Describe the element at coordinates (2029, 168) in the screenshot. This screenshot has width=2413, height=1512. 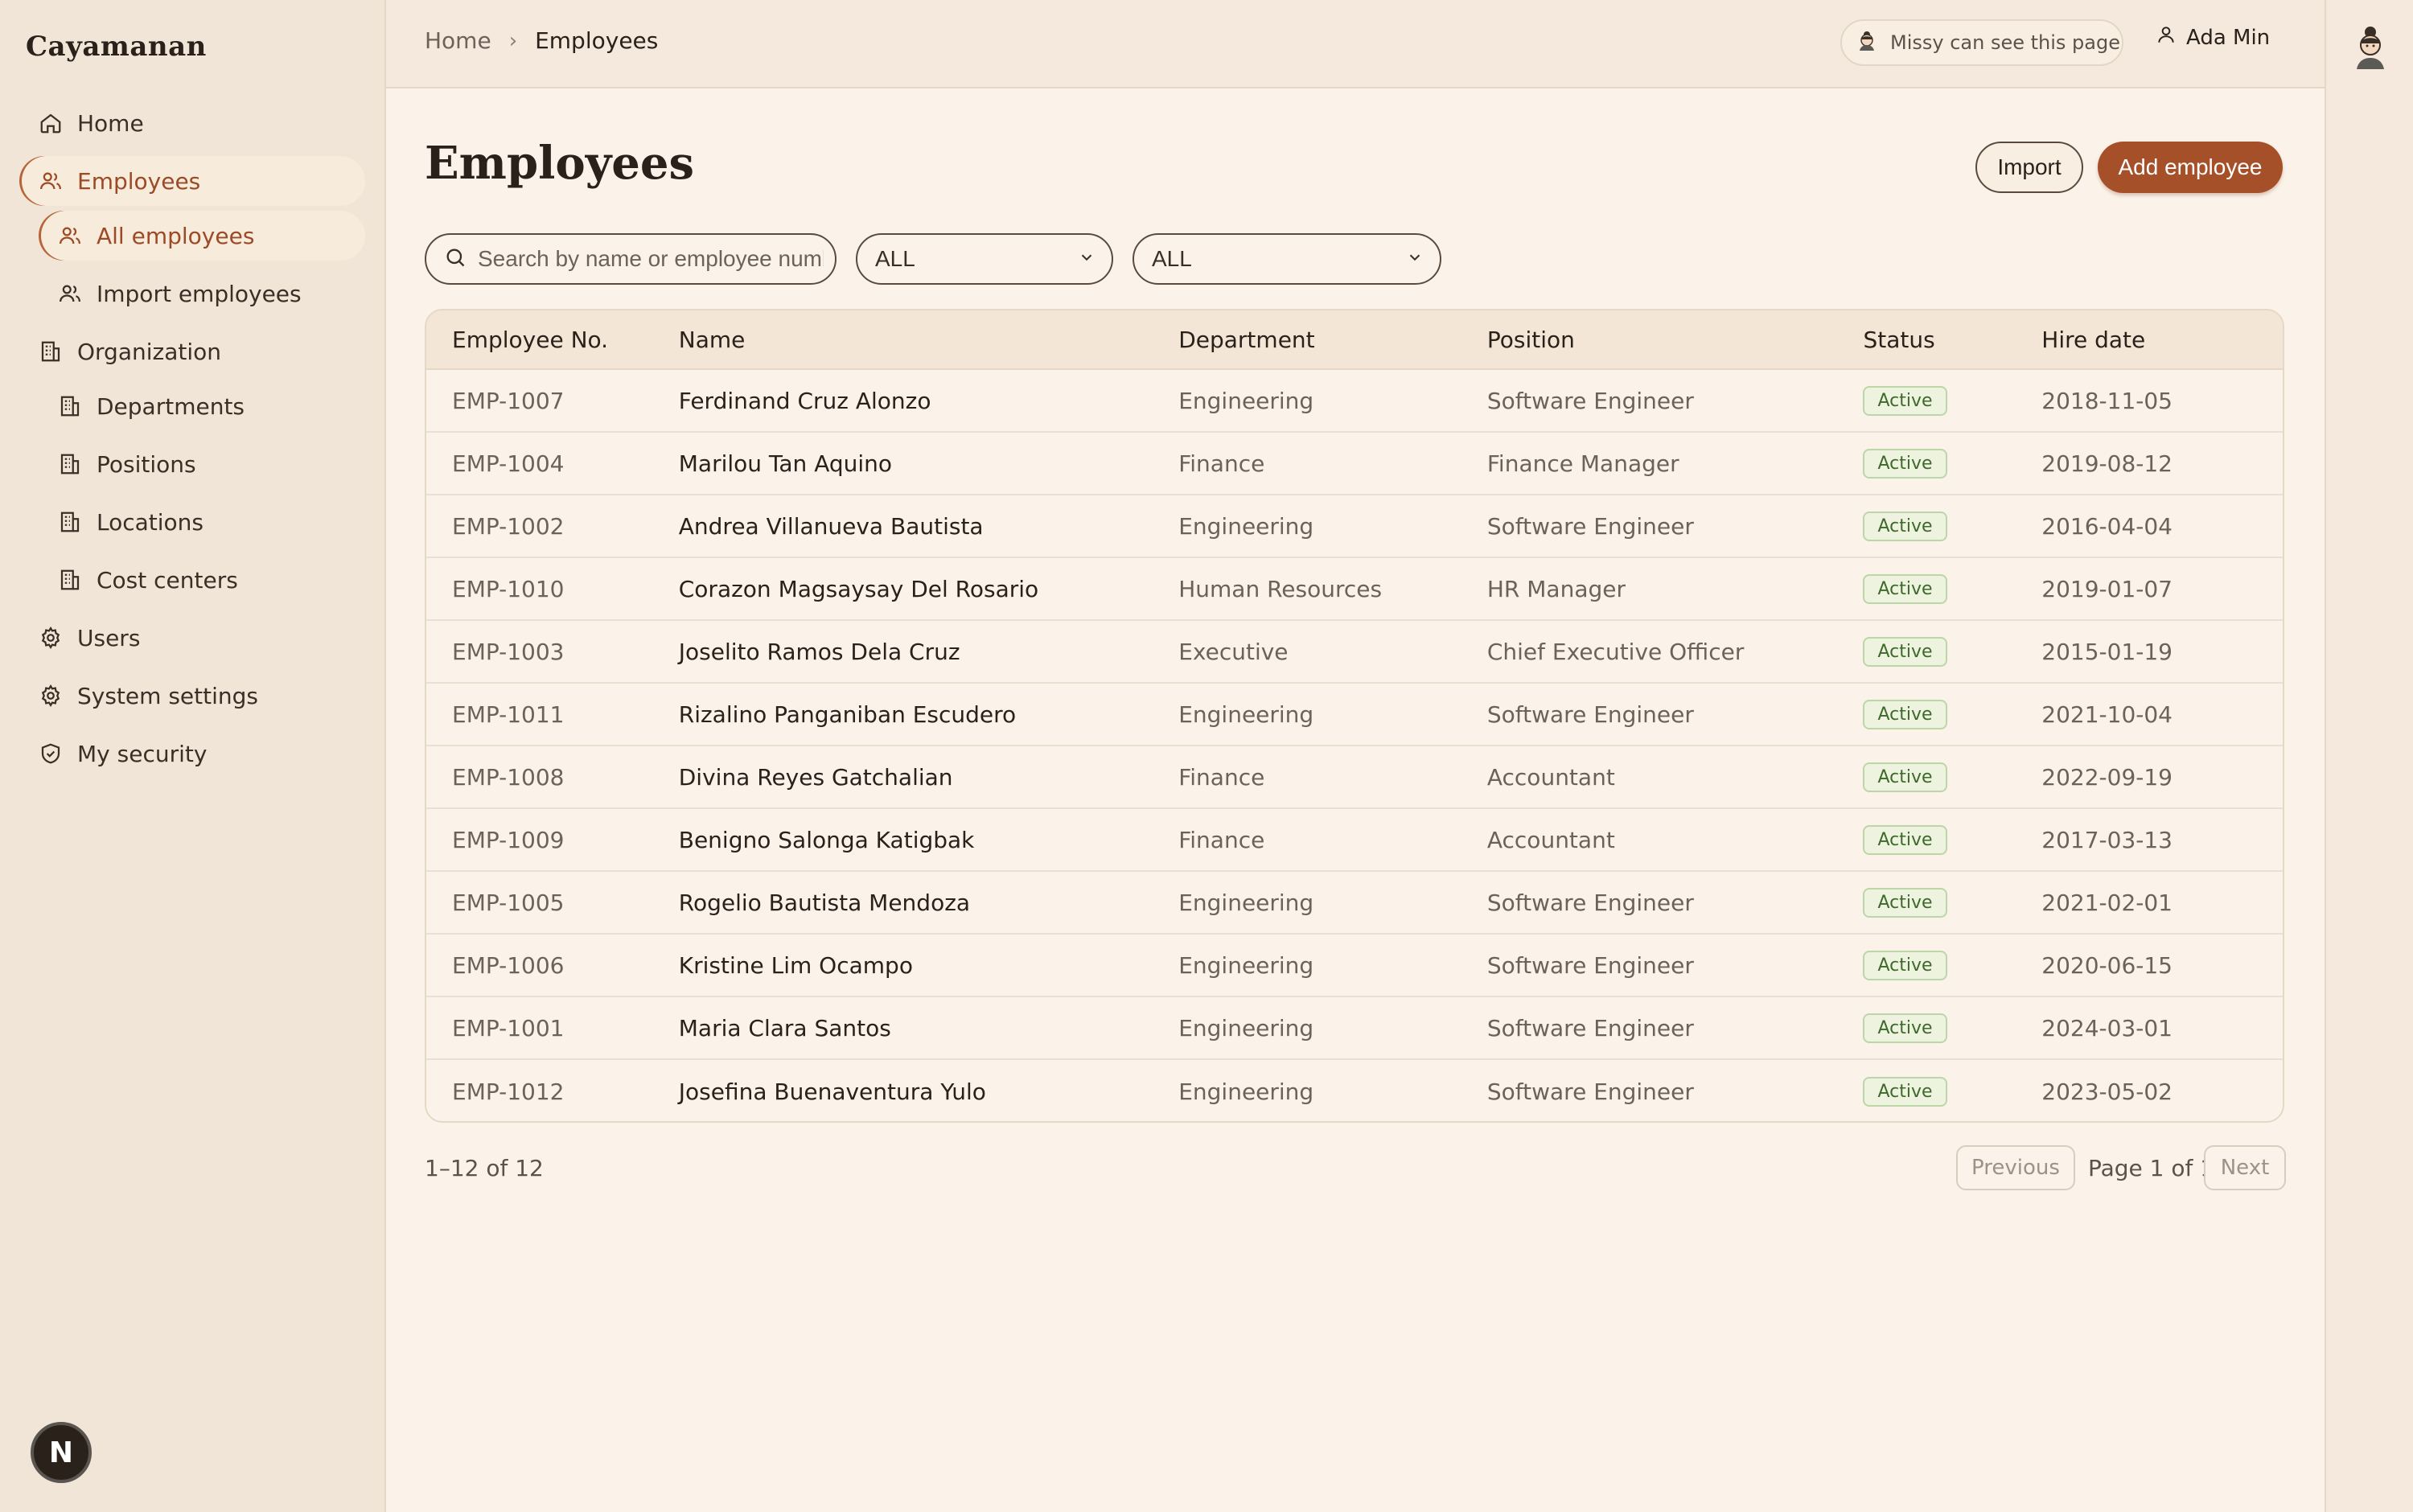
I see `import-button: Import` at that location.